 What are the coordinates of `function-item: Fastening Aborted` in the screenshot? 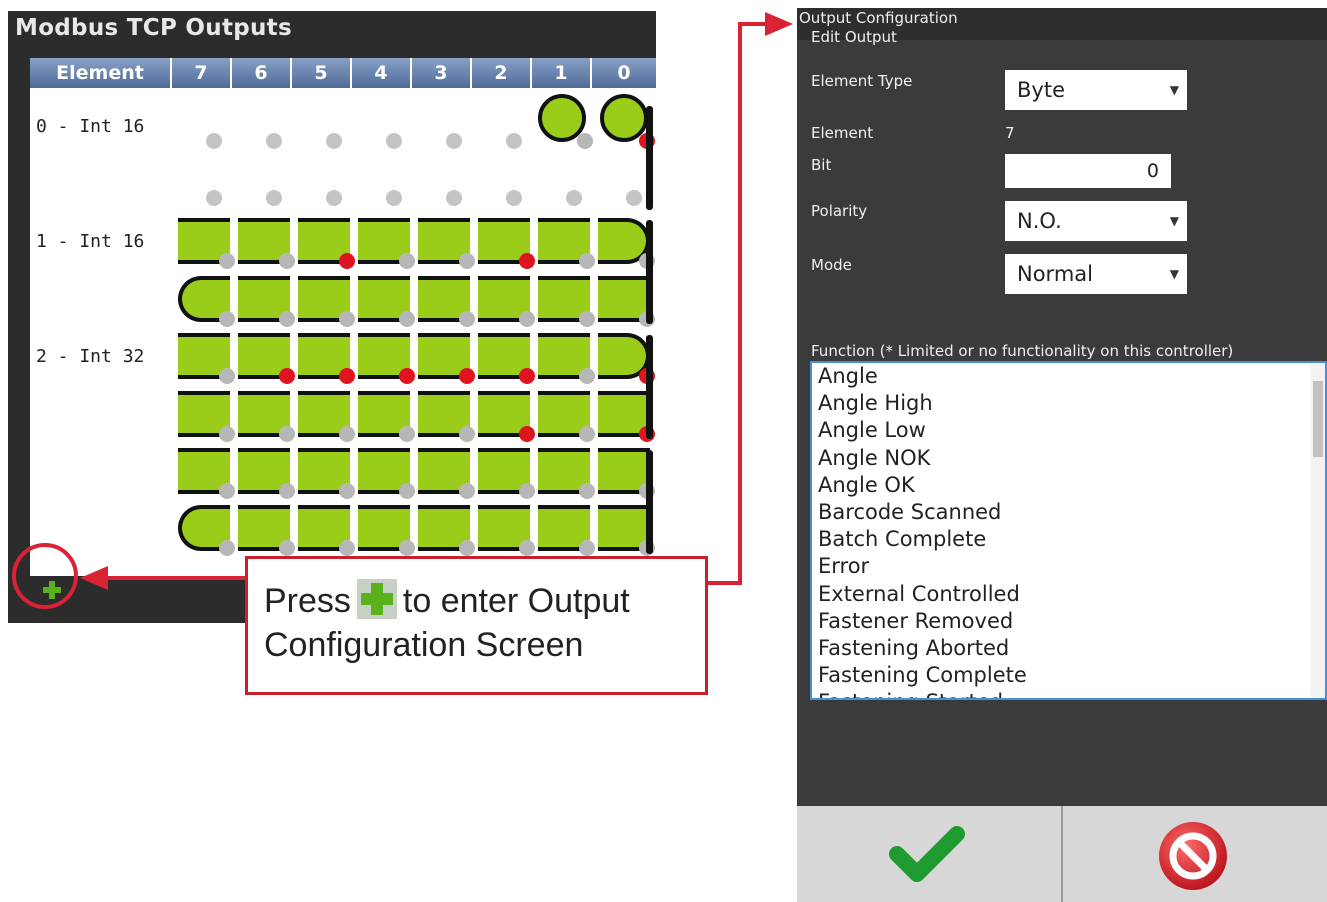 It's located at (1068, 648).